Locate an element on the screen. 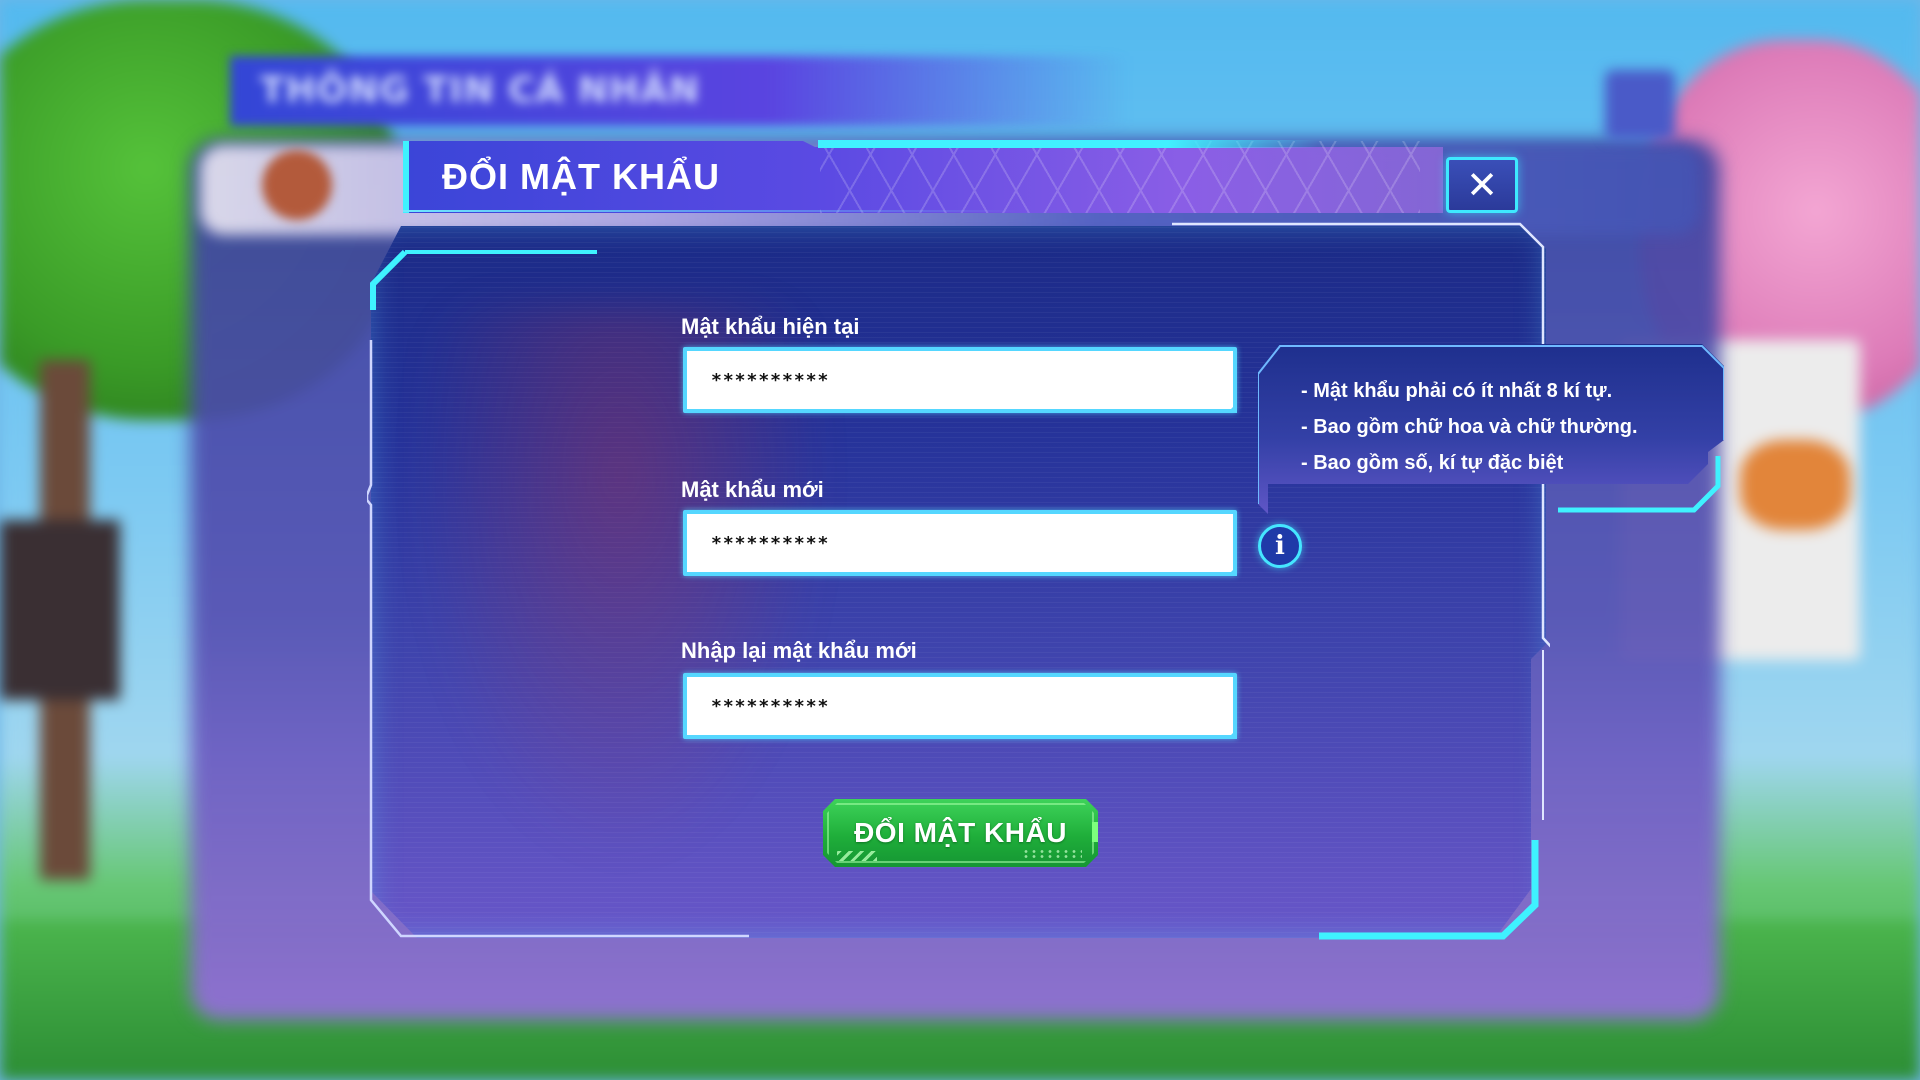 This screenshot has width=1920, height=1080. info-icon-glyph: i is located at coordinates (1280, 546).